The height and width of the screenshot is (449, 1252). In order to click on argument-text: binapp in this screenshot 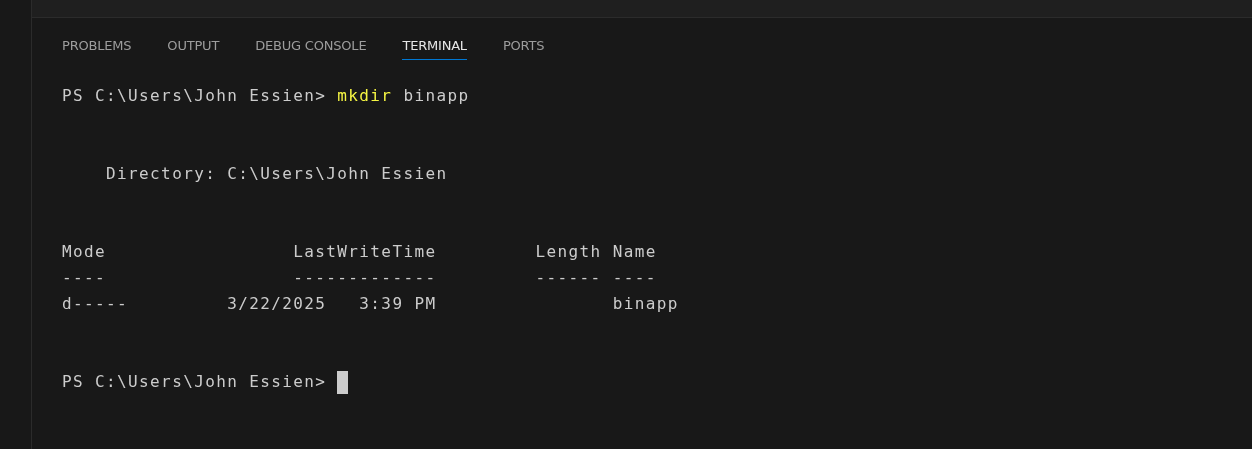, I will do `click(436, 96)`.